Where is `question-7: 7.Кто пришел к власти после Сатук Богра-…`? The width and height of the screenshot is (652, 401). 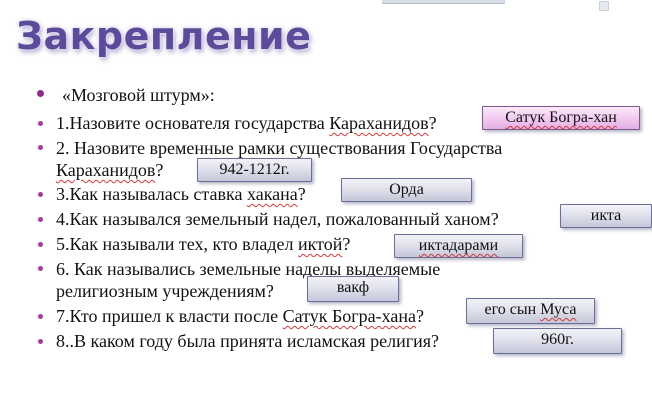 question-7: 7.Кто пришел к власти после Сатук Богра-… is located at coordinates (240, 316).